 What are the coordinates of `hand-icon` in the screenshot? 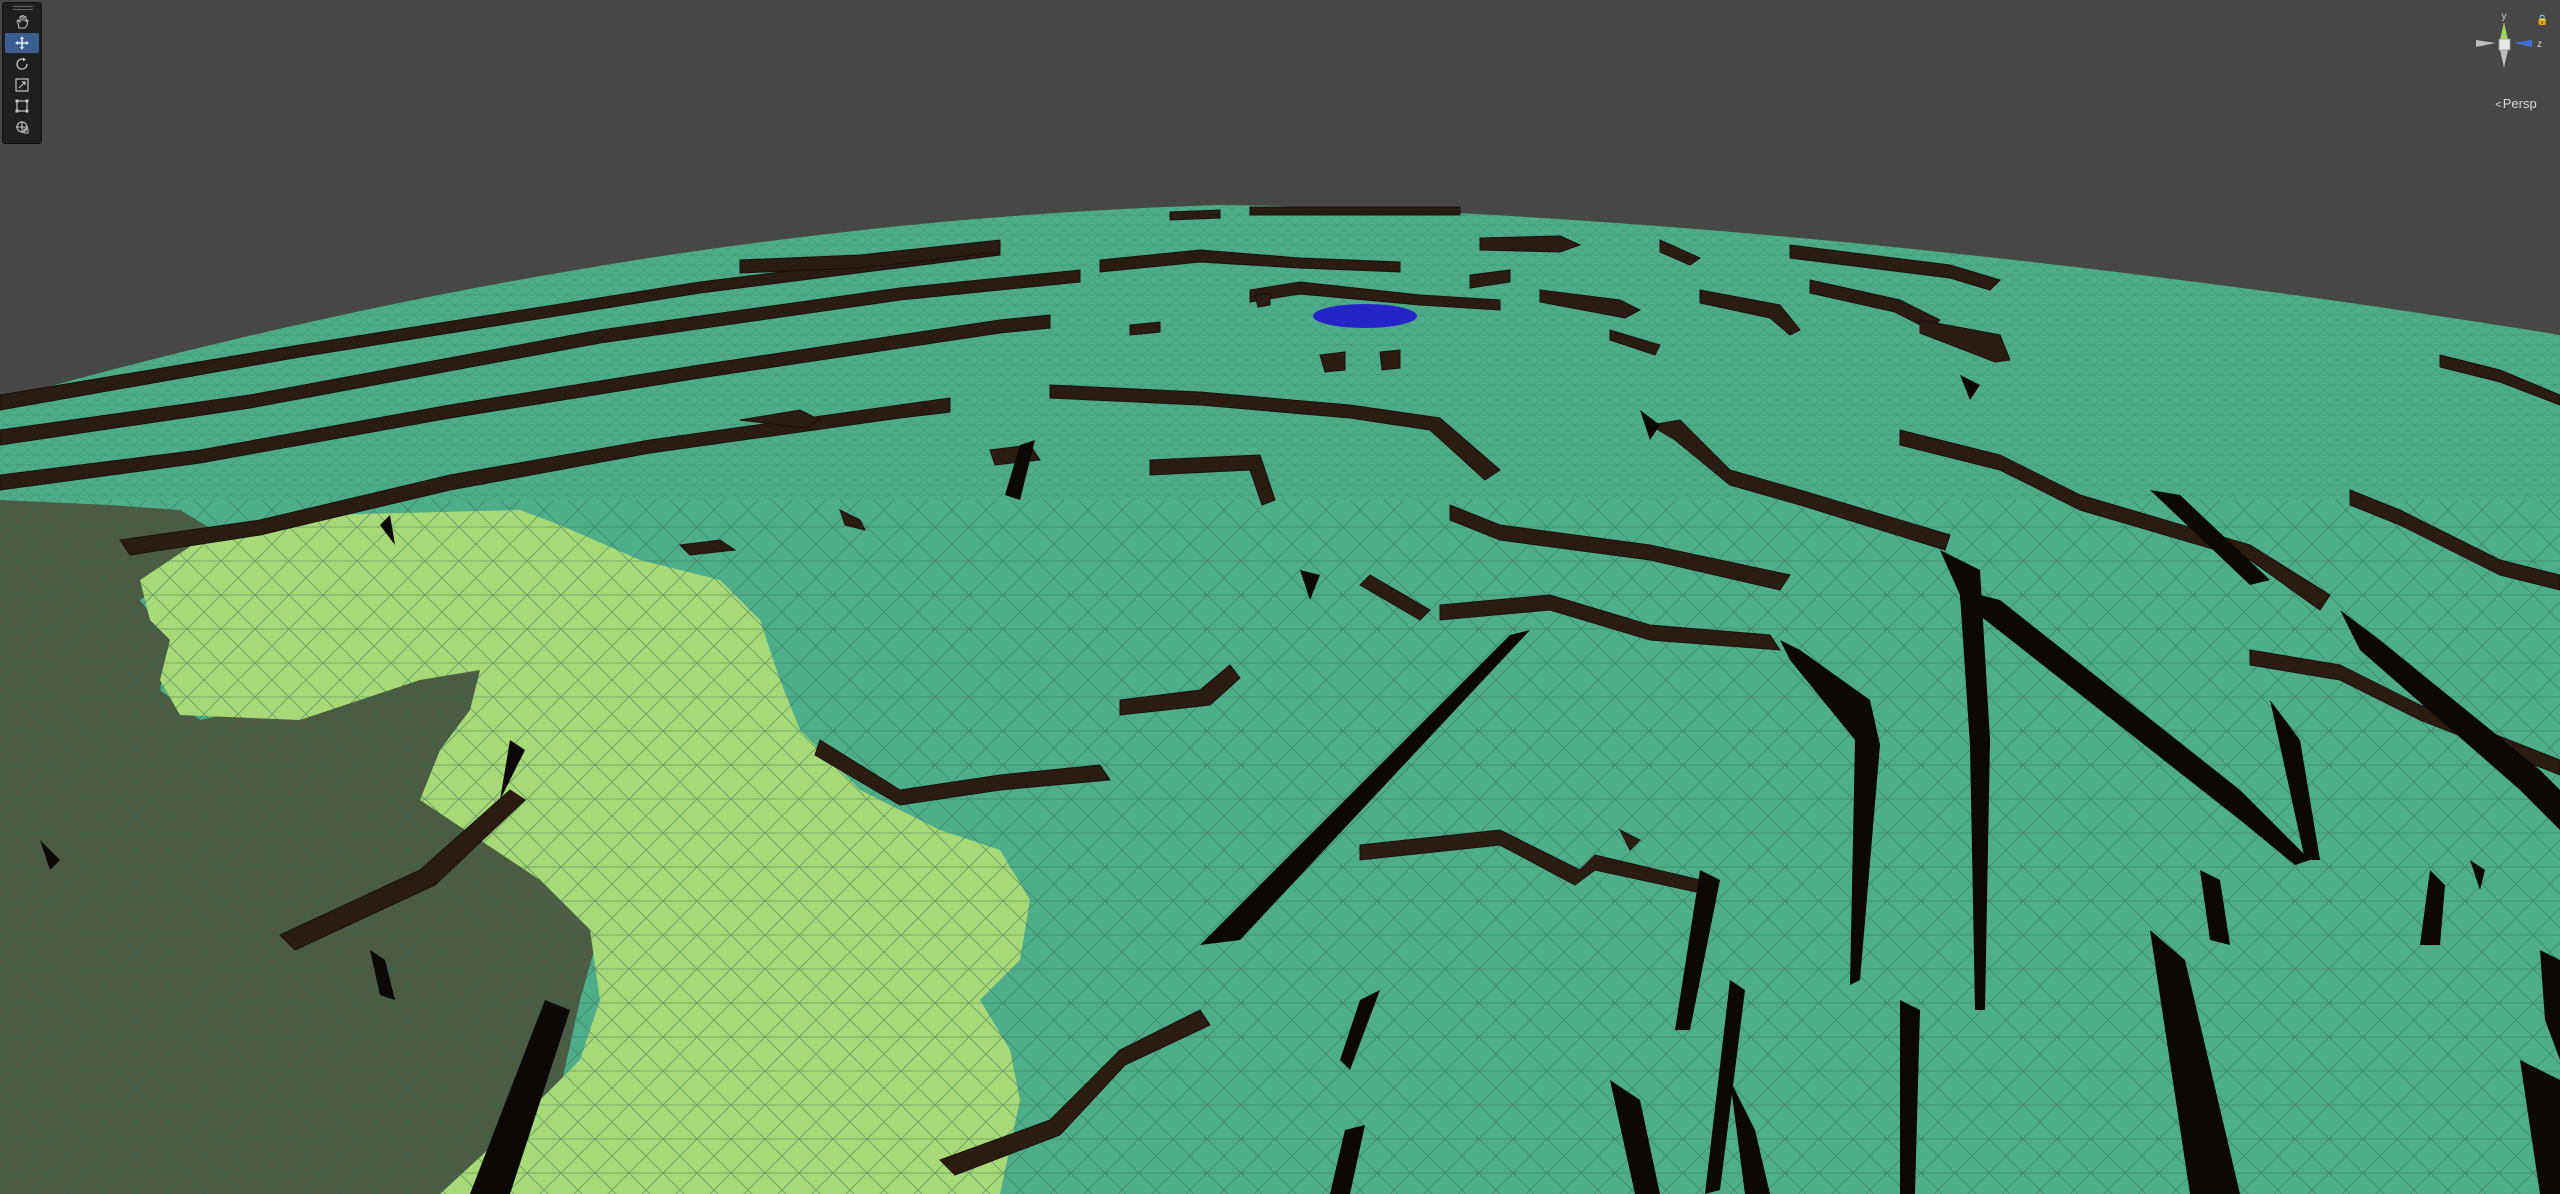 It's located at (22, 21).